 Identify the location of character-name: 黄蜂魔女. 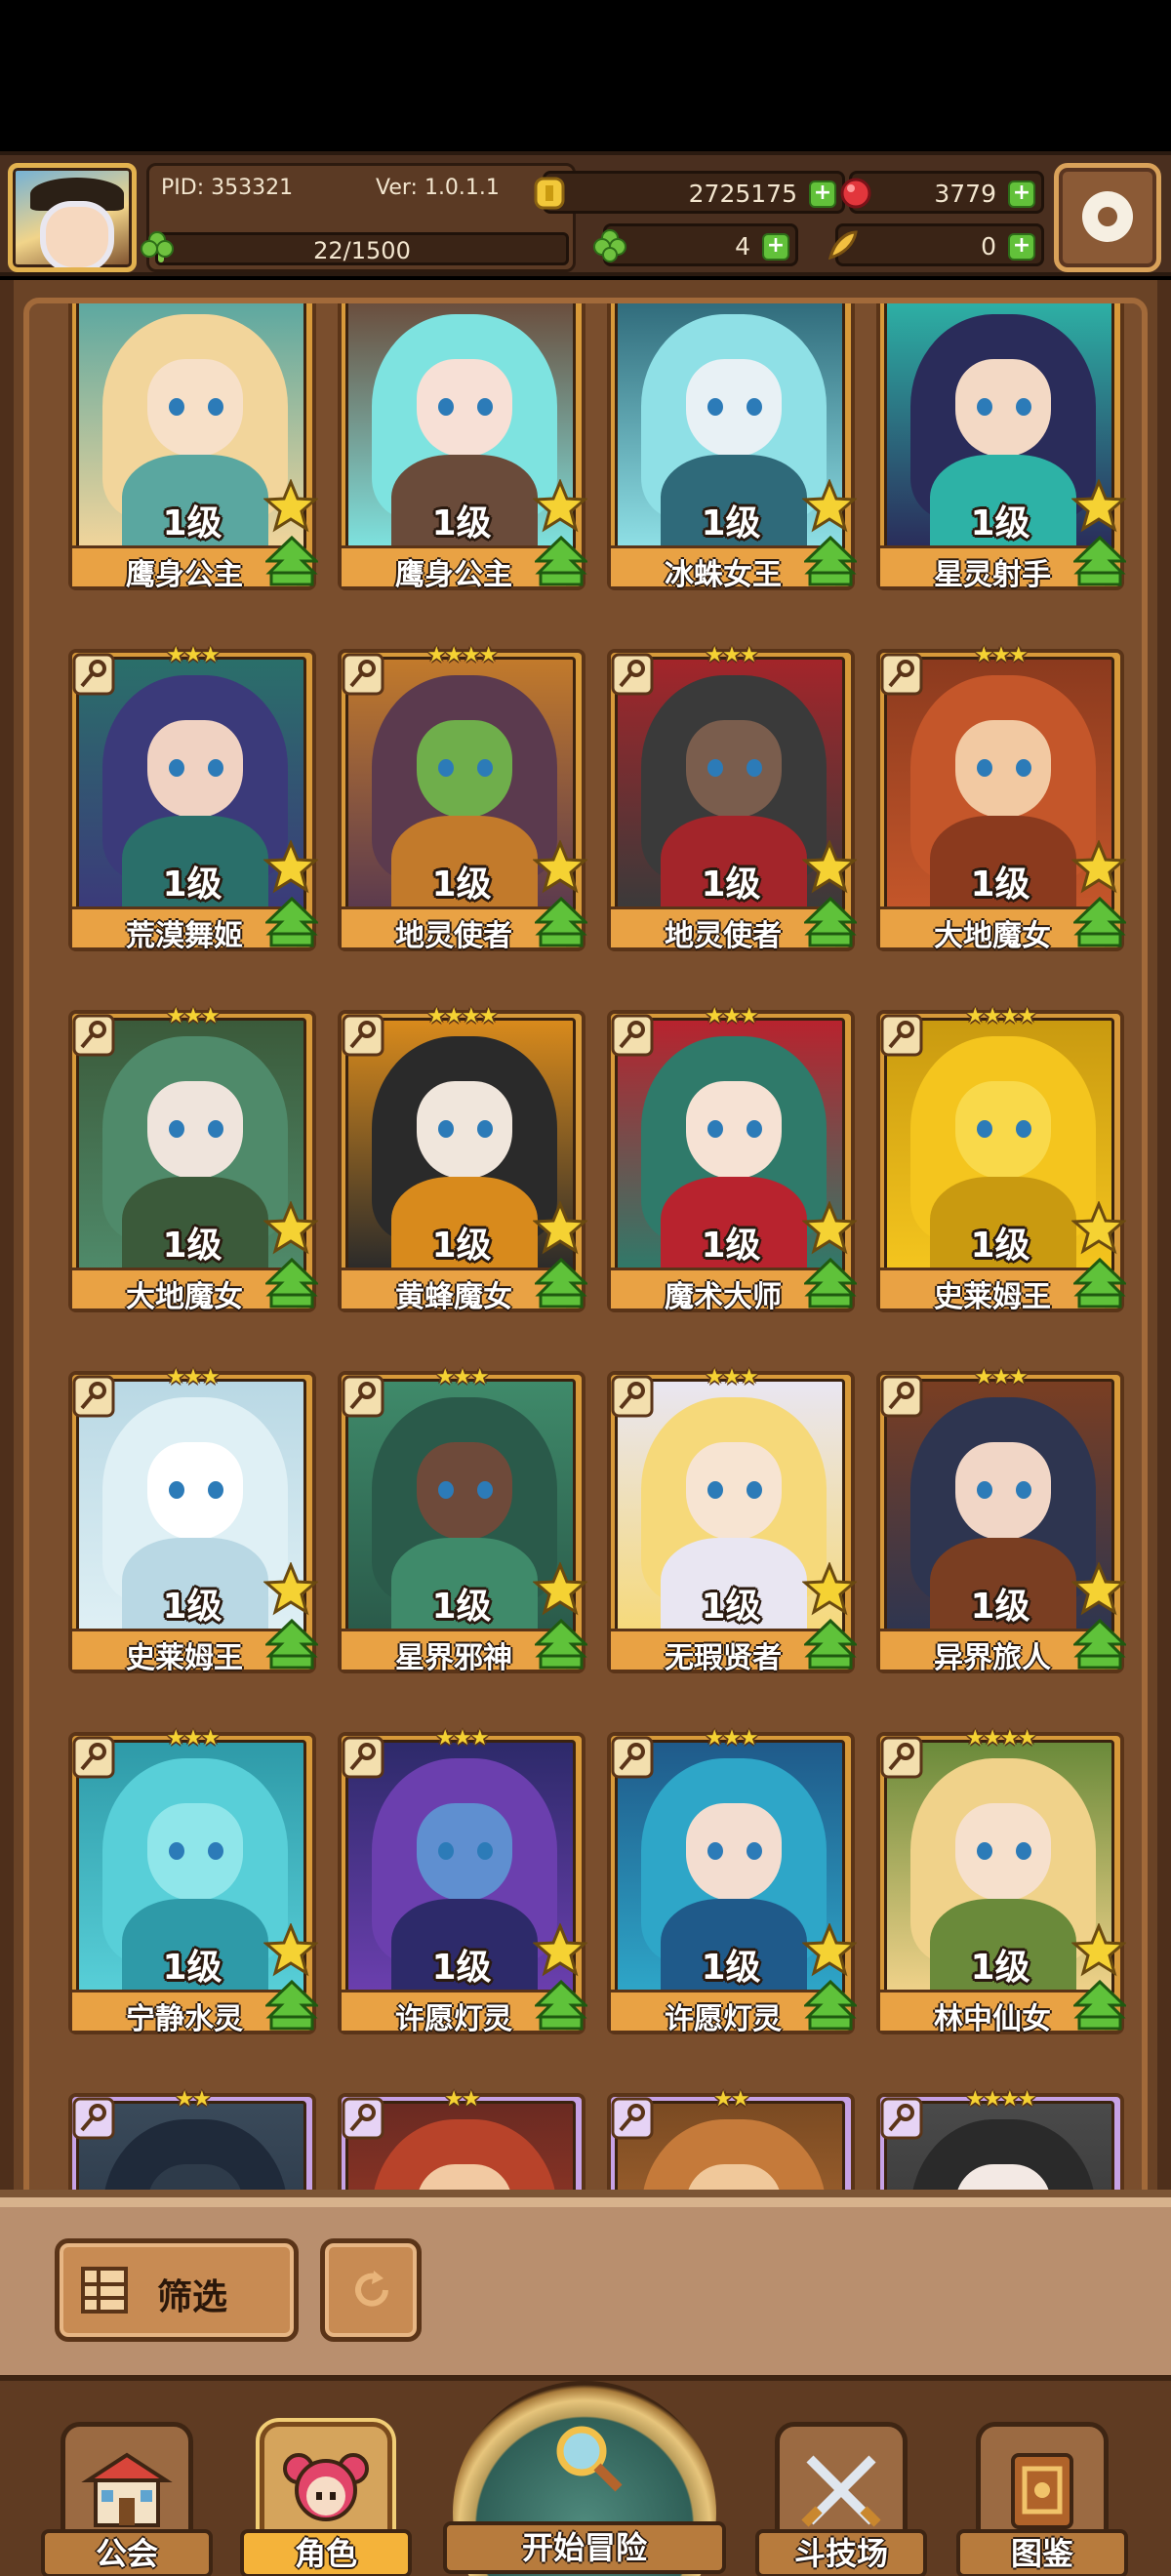
(453, 1297).